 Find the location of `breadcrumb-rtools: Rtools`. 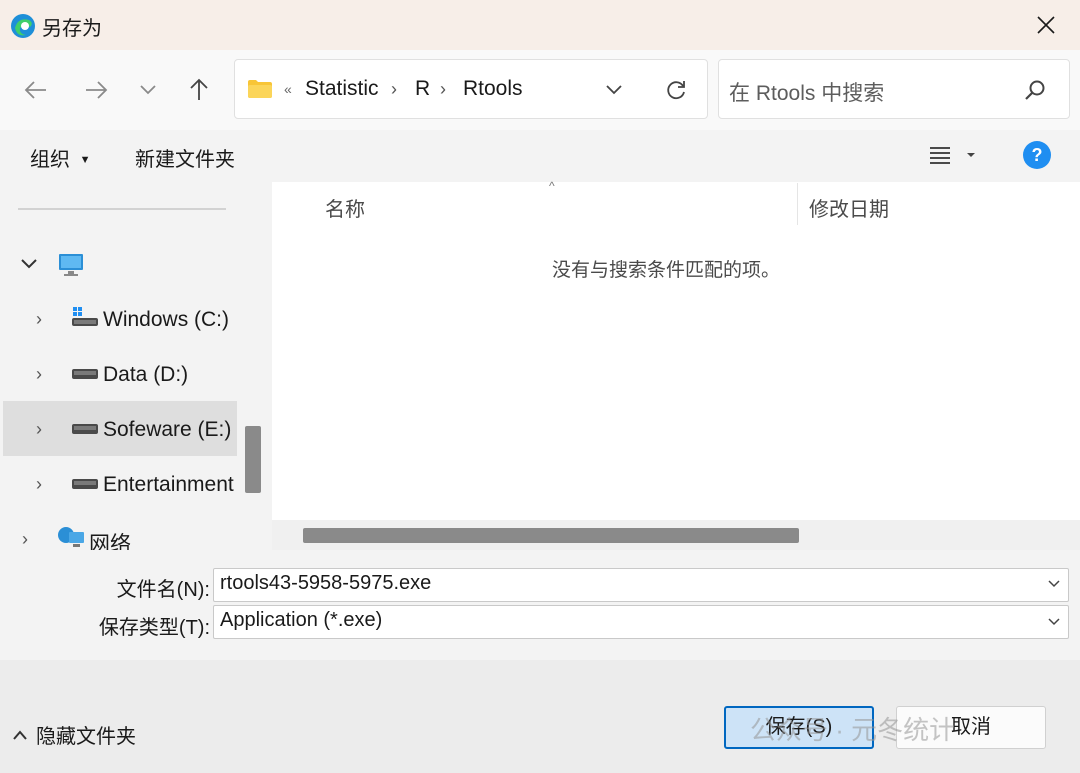

breadcrumb-rtools: Rtools is located at coordinates (493, 89).